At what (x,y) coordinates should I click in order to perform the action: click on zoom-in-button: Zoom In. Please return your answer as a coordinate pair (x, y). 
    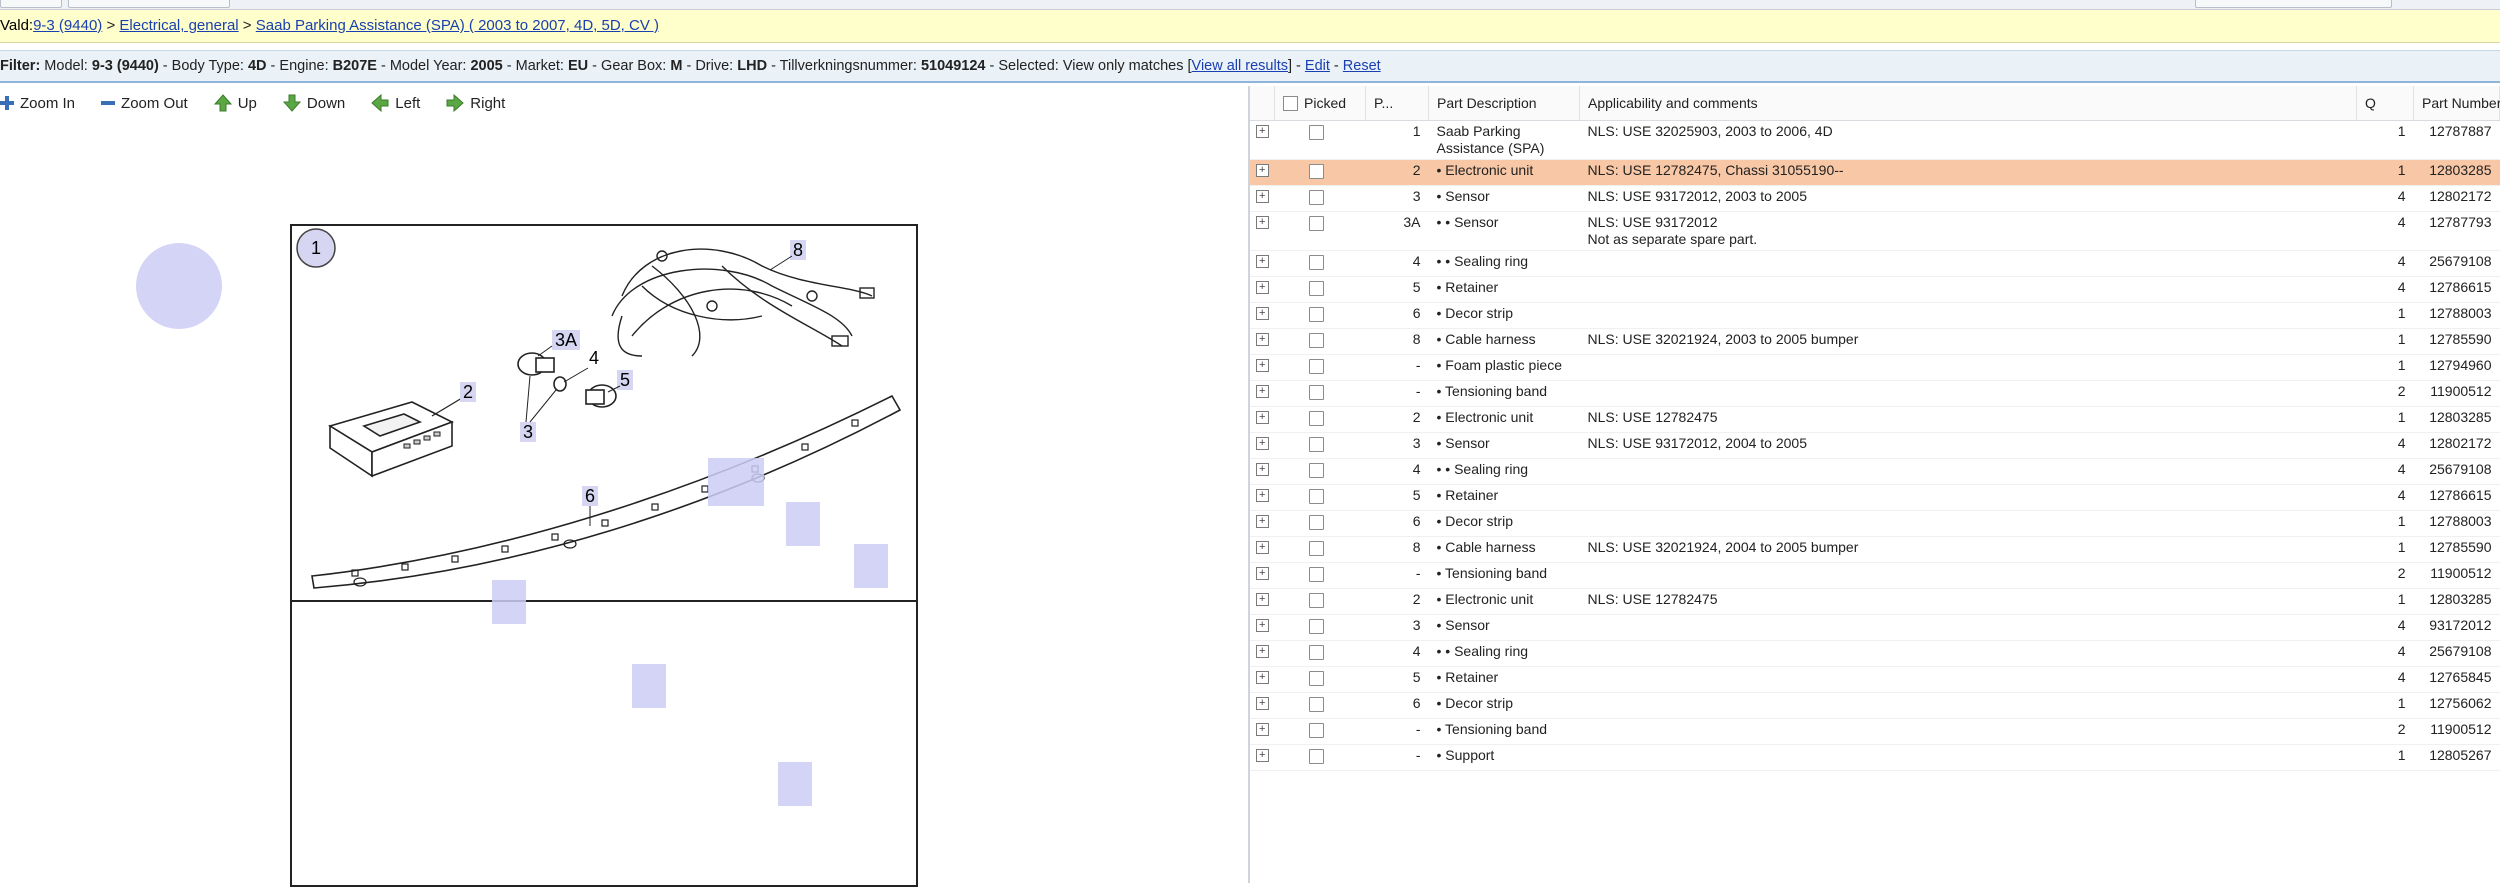
    Looking at the image, I should click on (37, 103).